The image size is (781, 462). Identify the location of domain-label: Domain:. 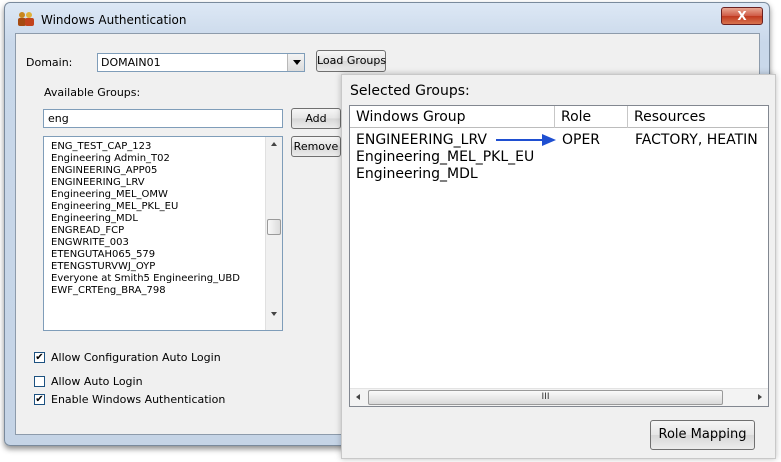
(49, 62).